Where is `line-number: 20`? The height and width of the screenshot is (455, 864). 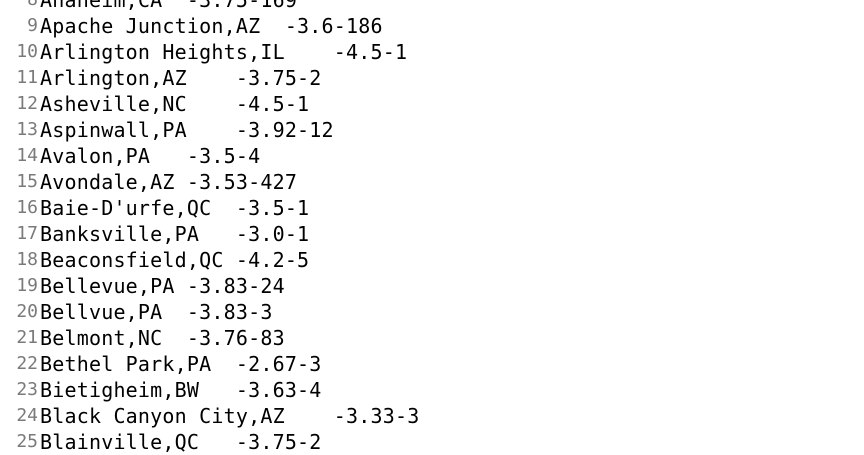 line-number: 20 is located at coordinates (27, 311).